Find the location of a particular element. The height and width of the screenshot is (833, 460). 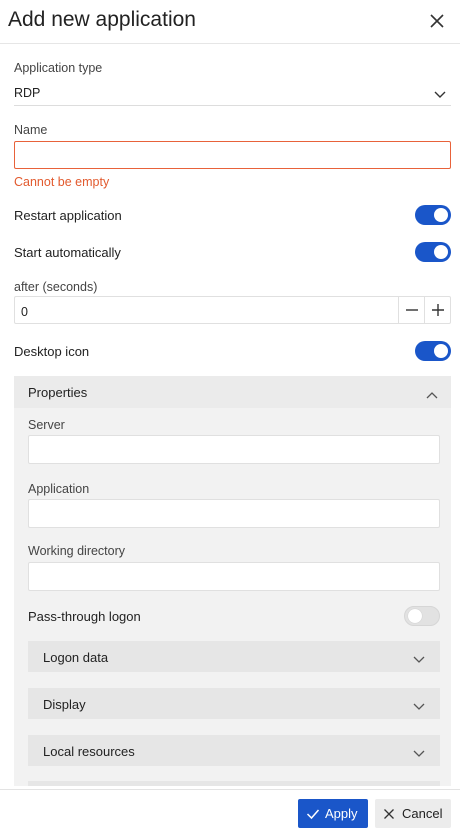

cancel-button: Cancel is located at coordinates (413, 813).